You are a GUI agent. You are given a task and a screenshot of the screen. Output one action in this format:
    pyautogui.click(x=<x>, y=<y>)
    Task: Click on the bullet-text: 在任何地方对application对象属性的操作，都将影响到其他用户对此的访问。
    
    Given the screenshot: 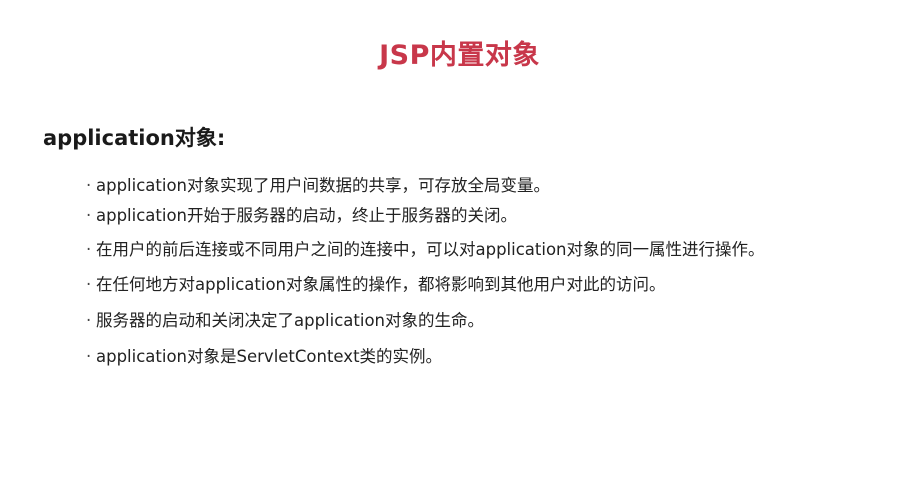 What is the action you would take?
    pyautogui.click(x=381, y=284)
    